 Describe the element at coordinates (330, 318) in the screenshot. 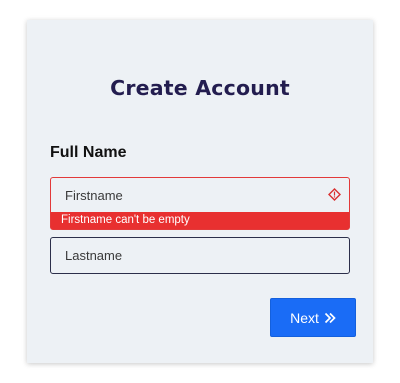

I see `double-chevron-right-icon` at that location.